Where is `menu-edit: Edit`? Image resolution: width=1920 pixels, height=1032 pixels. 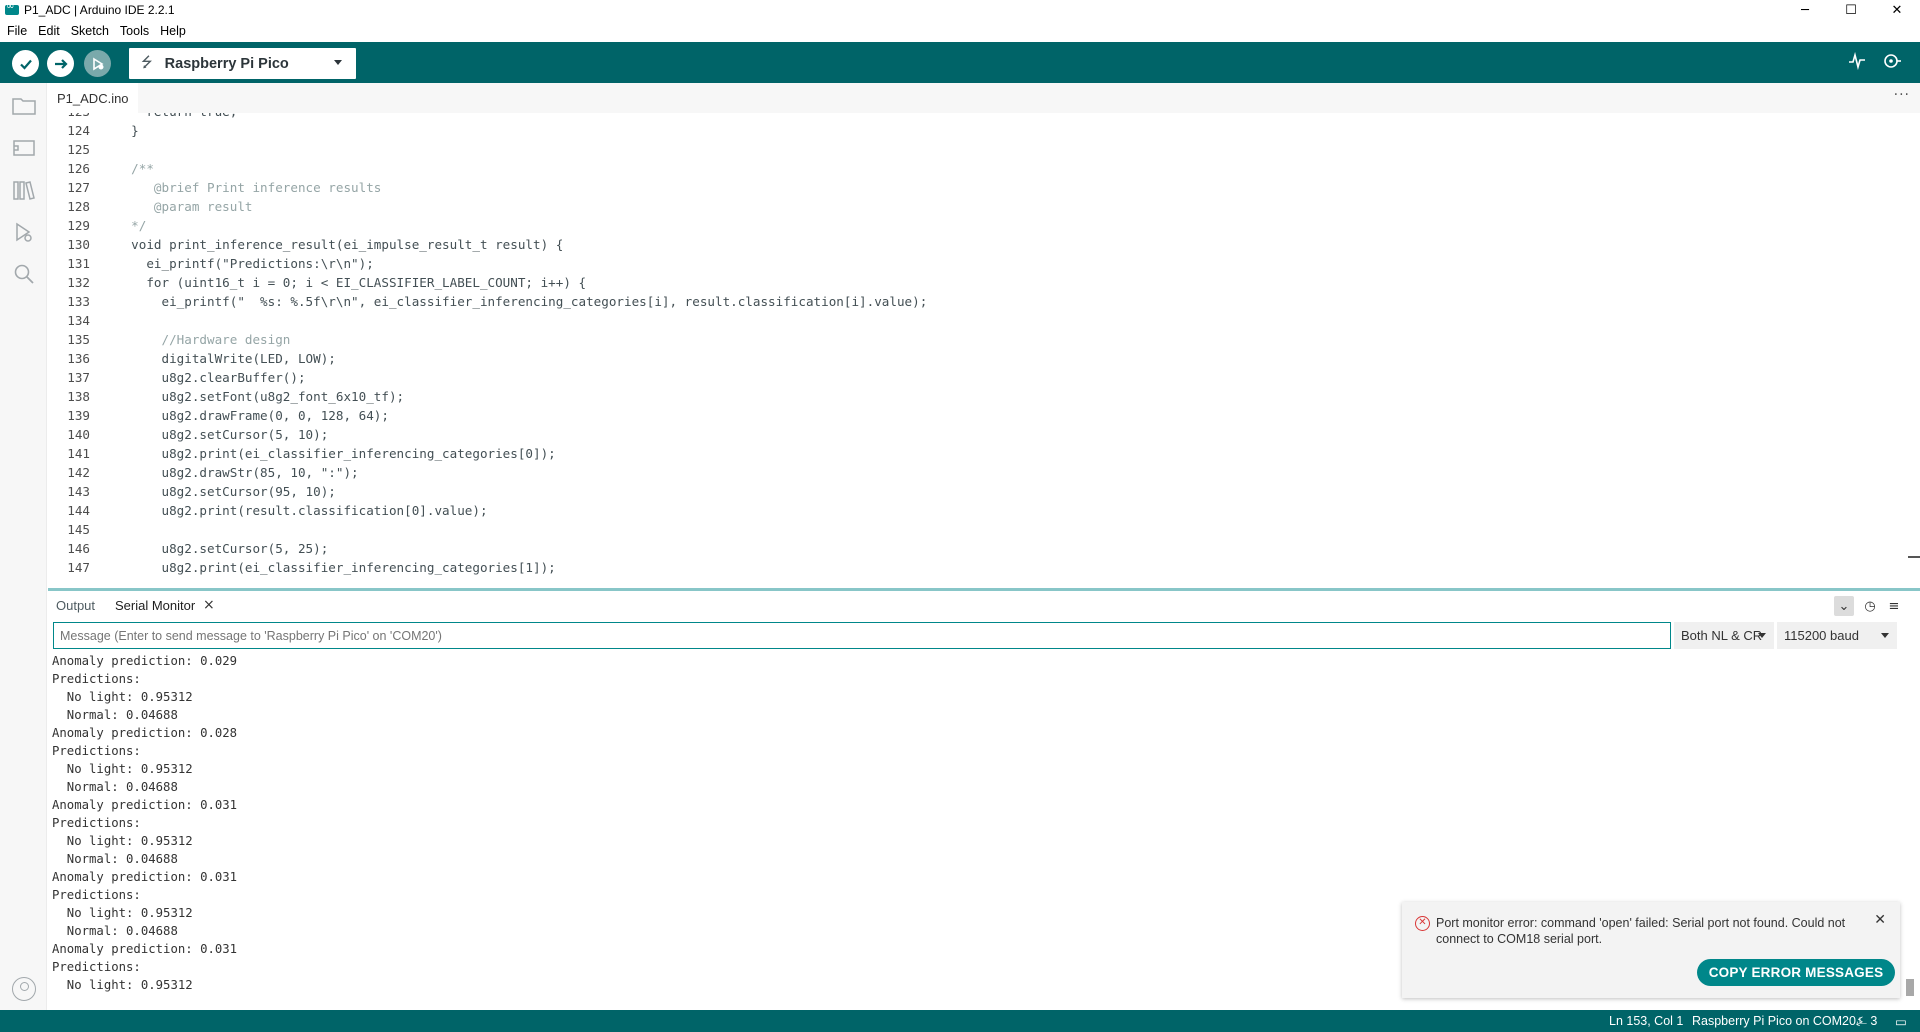
menu-edit: Edit is located at coordinates (49, 31).